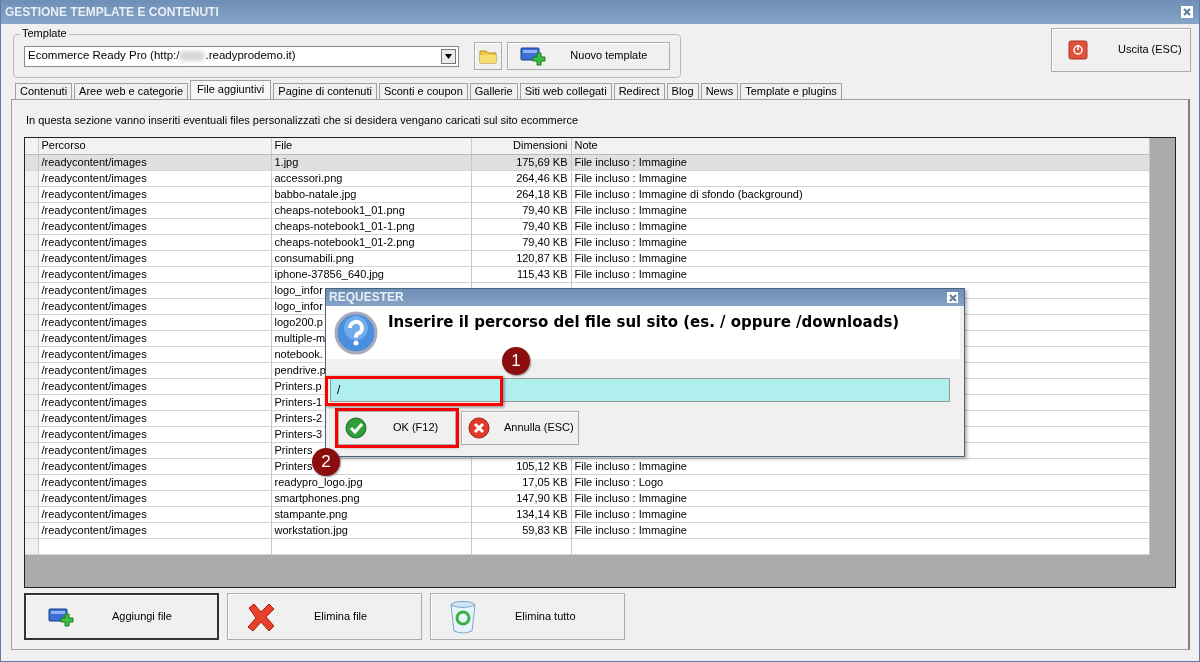 The image size is (1200, 662). What do you see at coordinates (527, 617) in the screenshot?
I see `delete-all-button: Elimina tutto` at bounding box center [527, 617].